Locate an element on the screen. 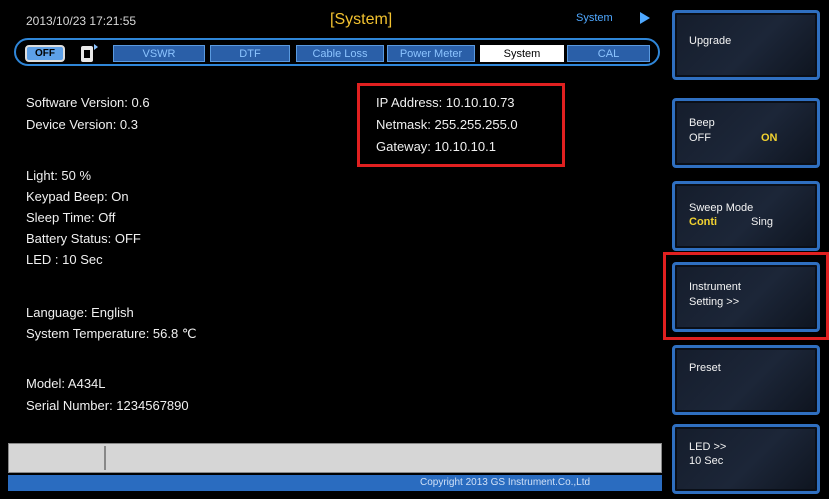  usb-icon is located at coordinates (89, 53).